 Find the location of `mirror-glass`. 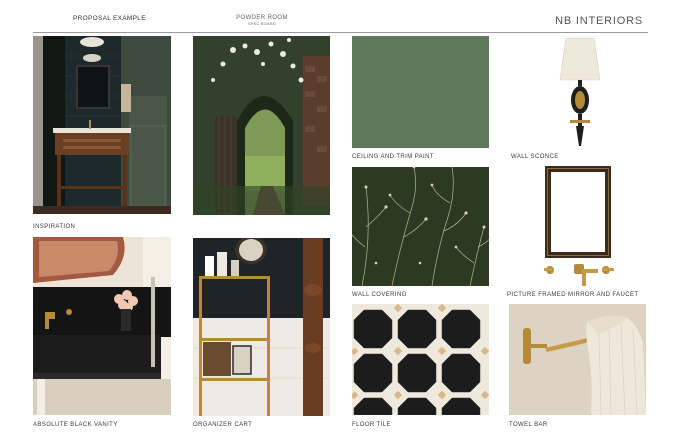

mirror-glass is located at coordinates (578, 212).